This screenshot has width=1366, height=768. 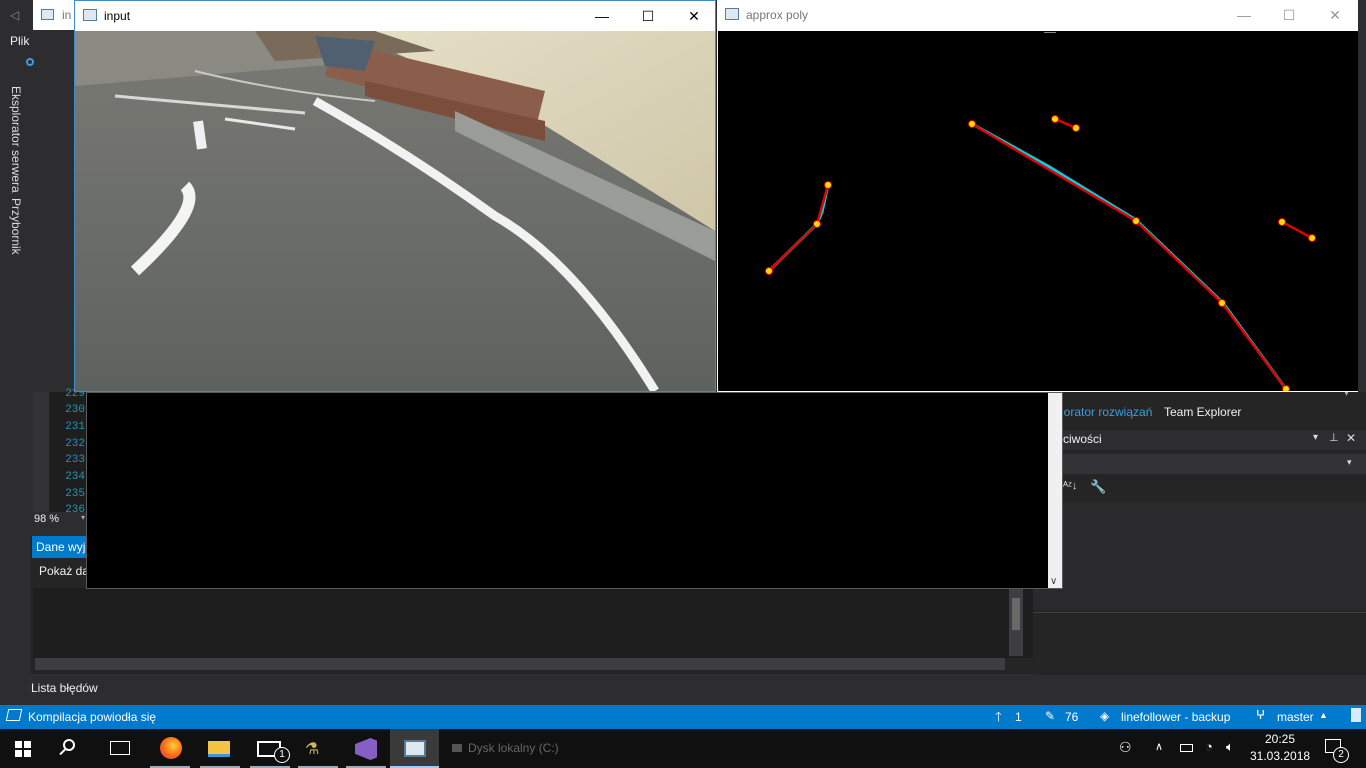 What do you see at coordinates (1261, 715) in the screenshot?
I see `branch-icon: ⵖ` at bounding box center [1261, 715].